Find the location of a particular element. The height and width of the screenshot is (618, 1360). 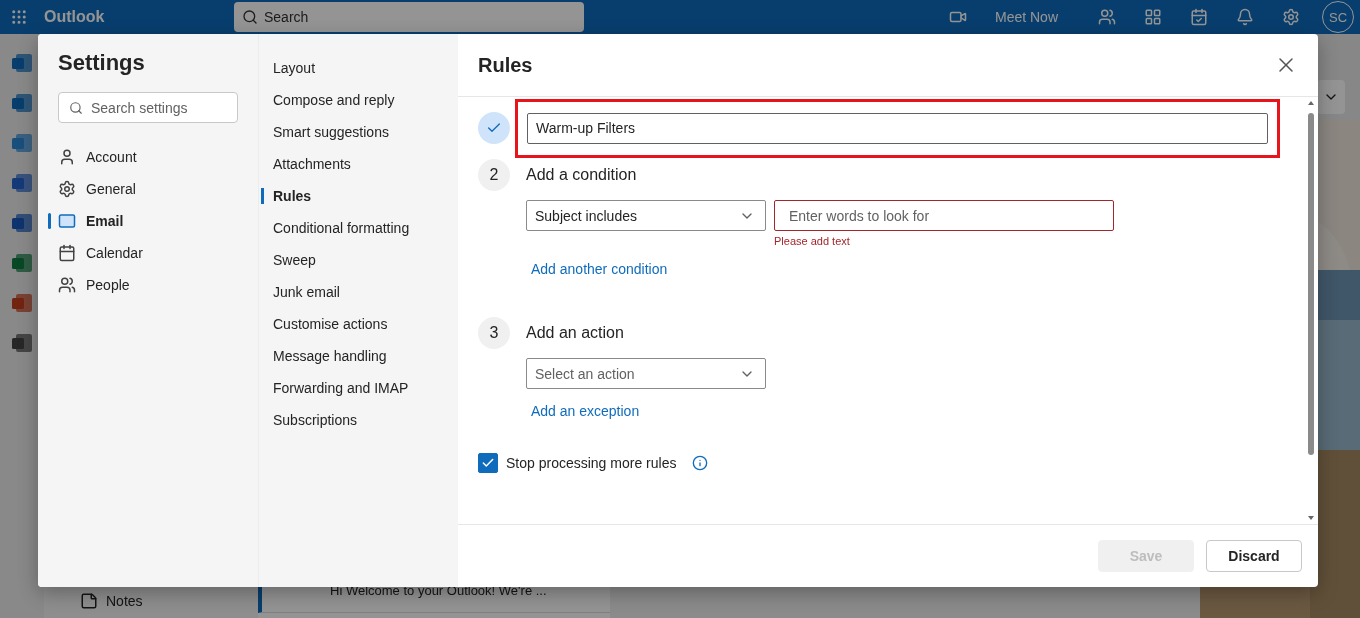

settings-section: Forwarding and IMAP is located at coordinates (359, 388).